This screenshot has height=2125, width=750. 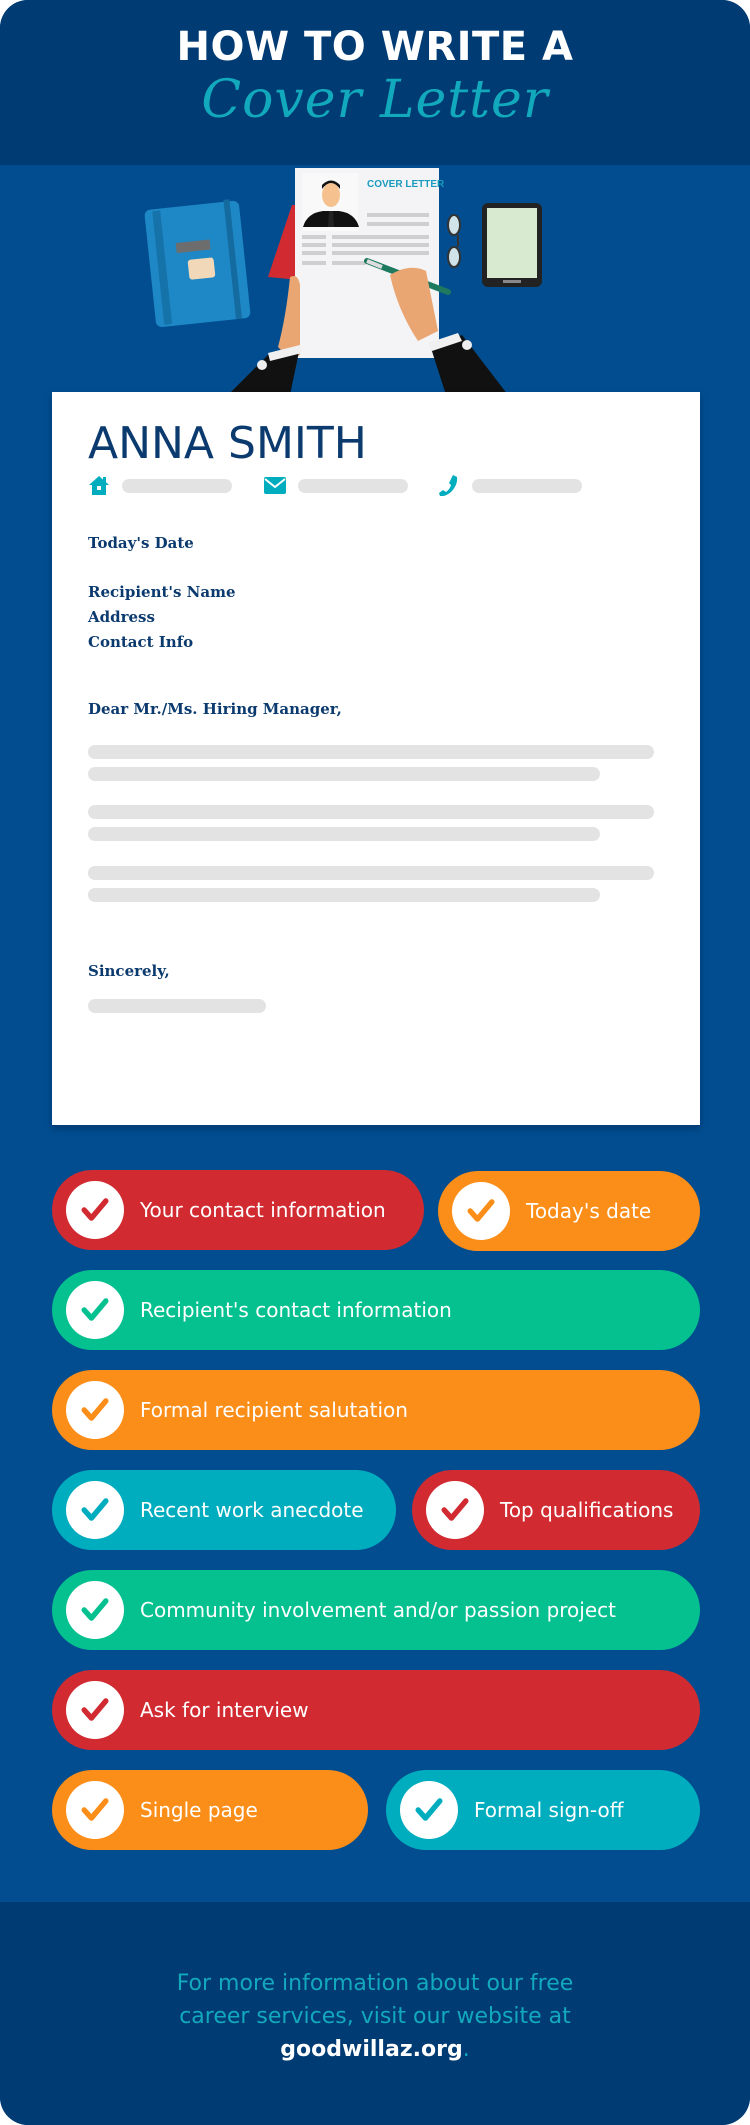 I want to click on checklist-item-label: Single page, so click(x=199, y=1810).